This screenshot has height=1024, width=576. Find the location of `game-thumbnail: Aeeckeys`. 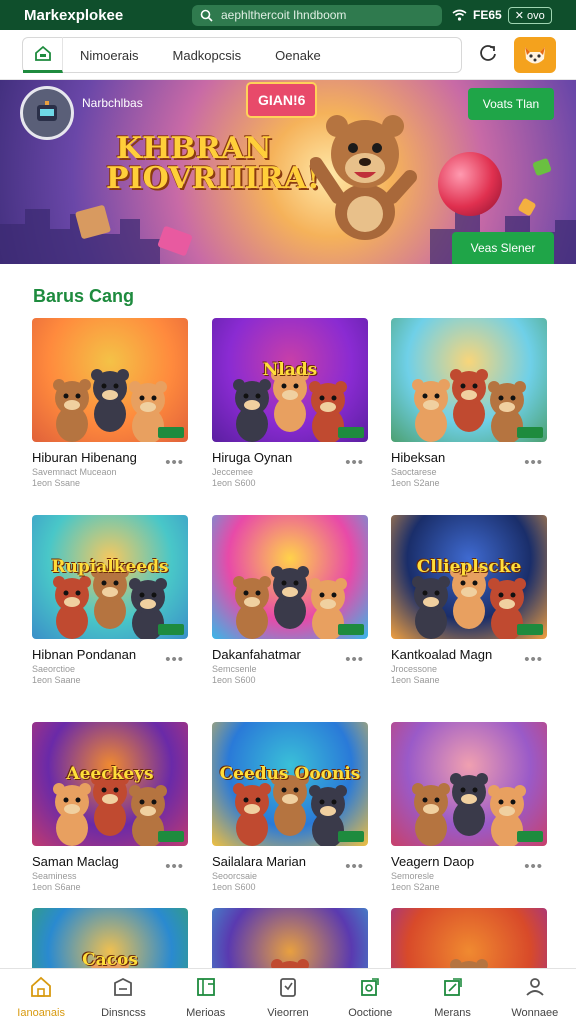

game-thumbnail: Aeeckeys is located at coordinates (110, 784).